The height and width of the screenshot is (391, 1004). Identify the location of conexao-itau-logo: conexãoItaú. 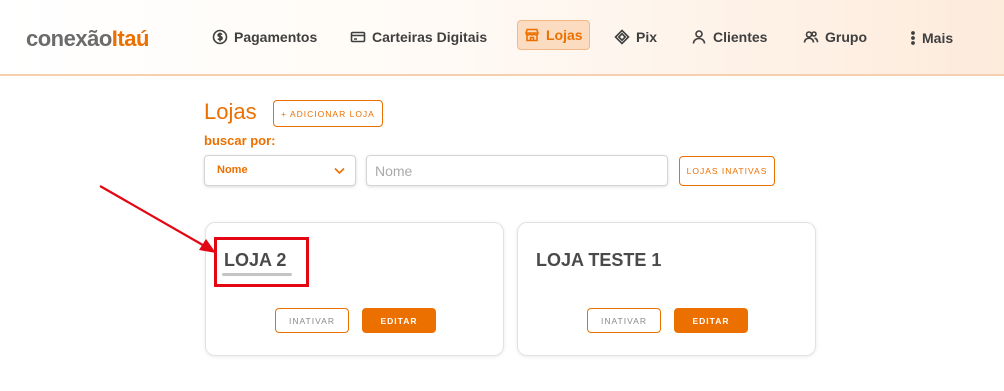
(87, 39).